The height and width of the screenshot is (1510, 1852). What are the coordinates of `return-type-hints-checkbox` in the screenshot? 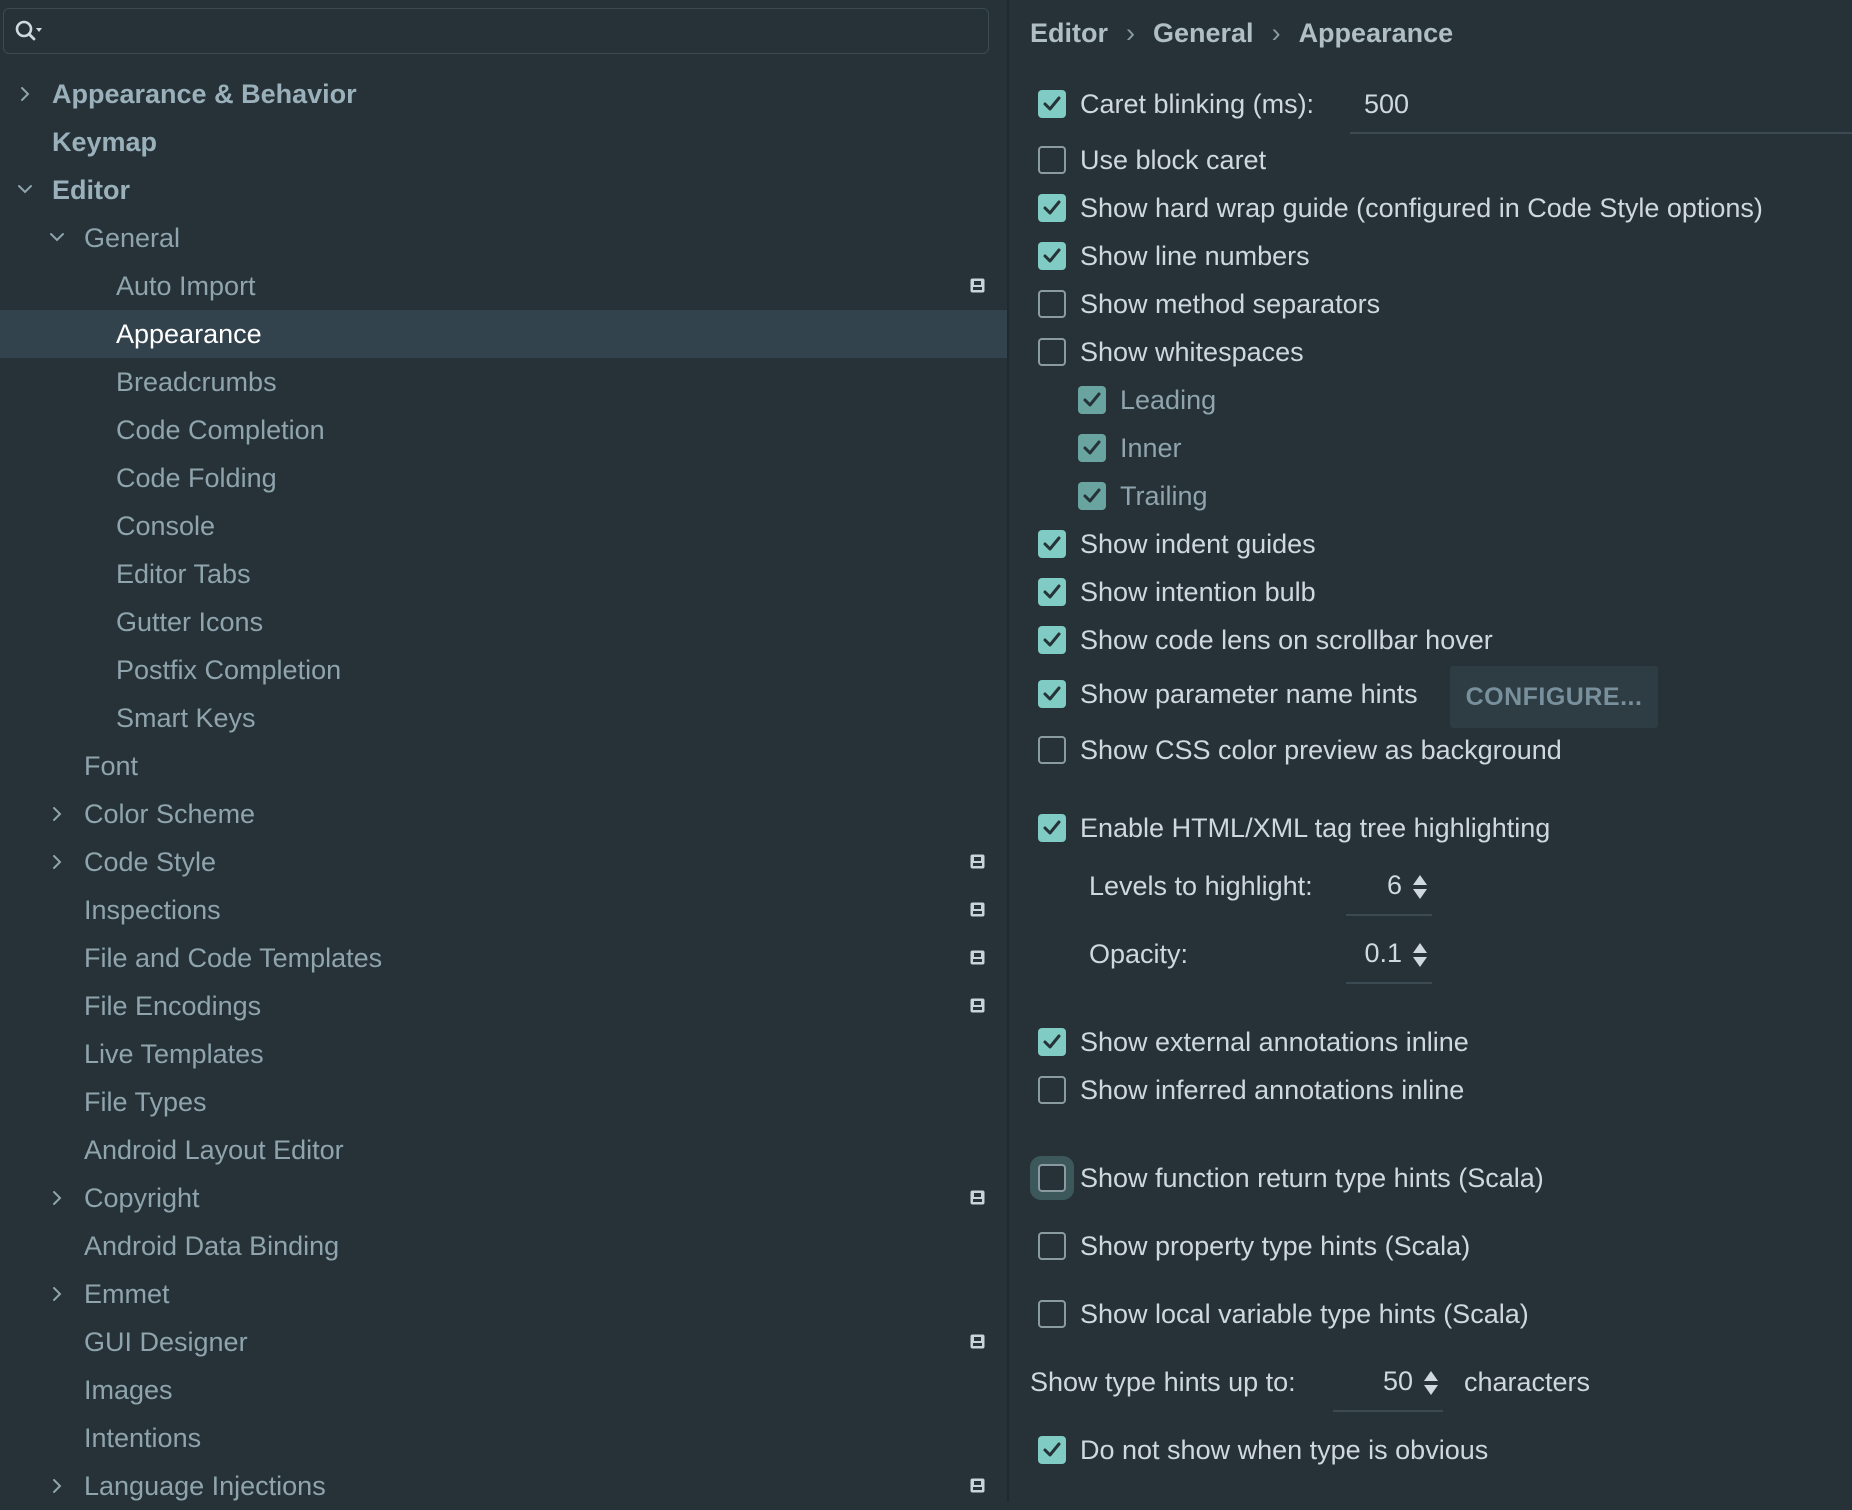 It's located at (1052, 1177).